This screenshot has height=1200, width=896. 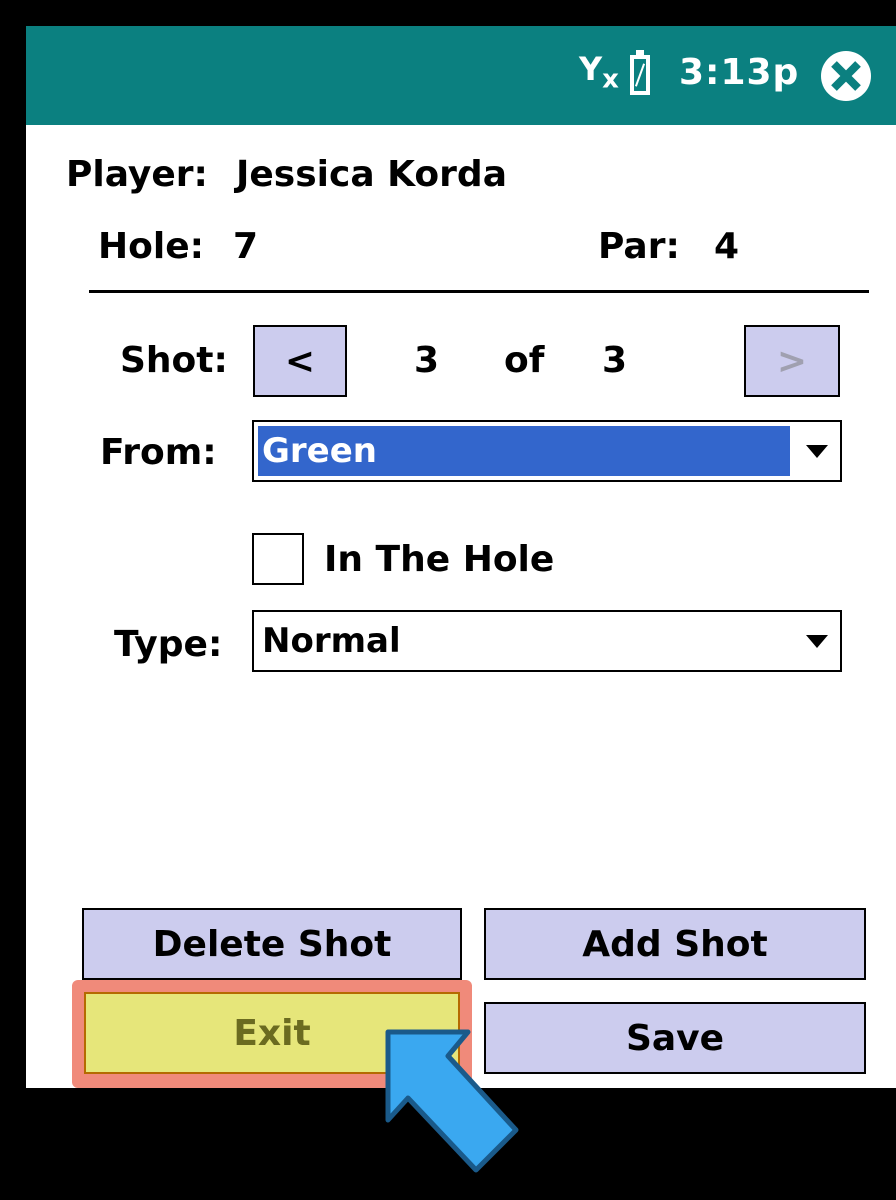 What do you see at coordinates (739, 72) in the screenshot?
I see `clock: 3:13p` at bounding box center [739, 72].